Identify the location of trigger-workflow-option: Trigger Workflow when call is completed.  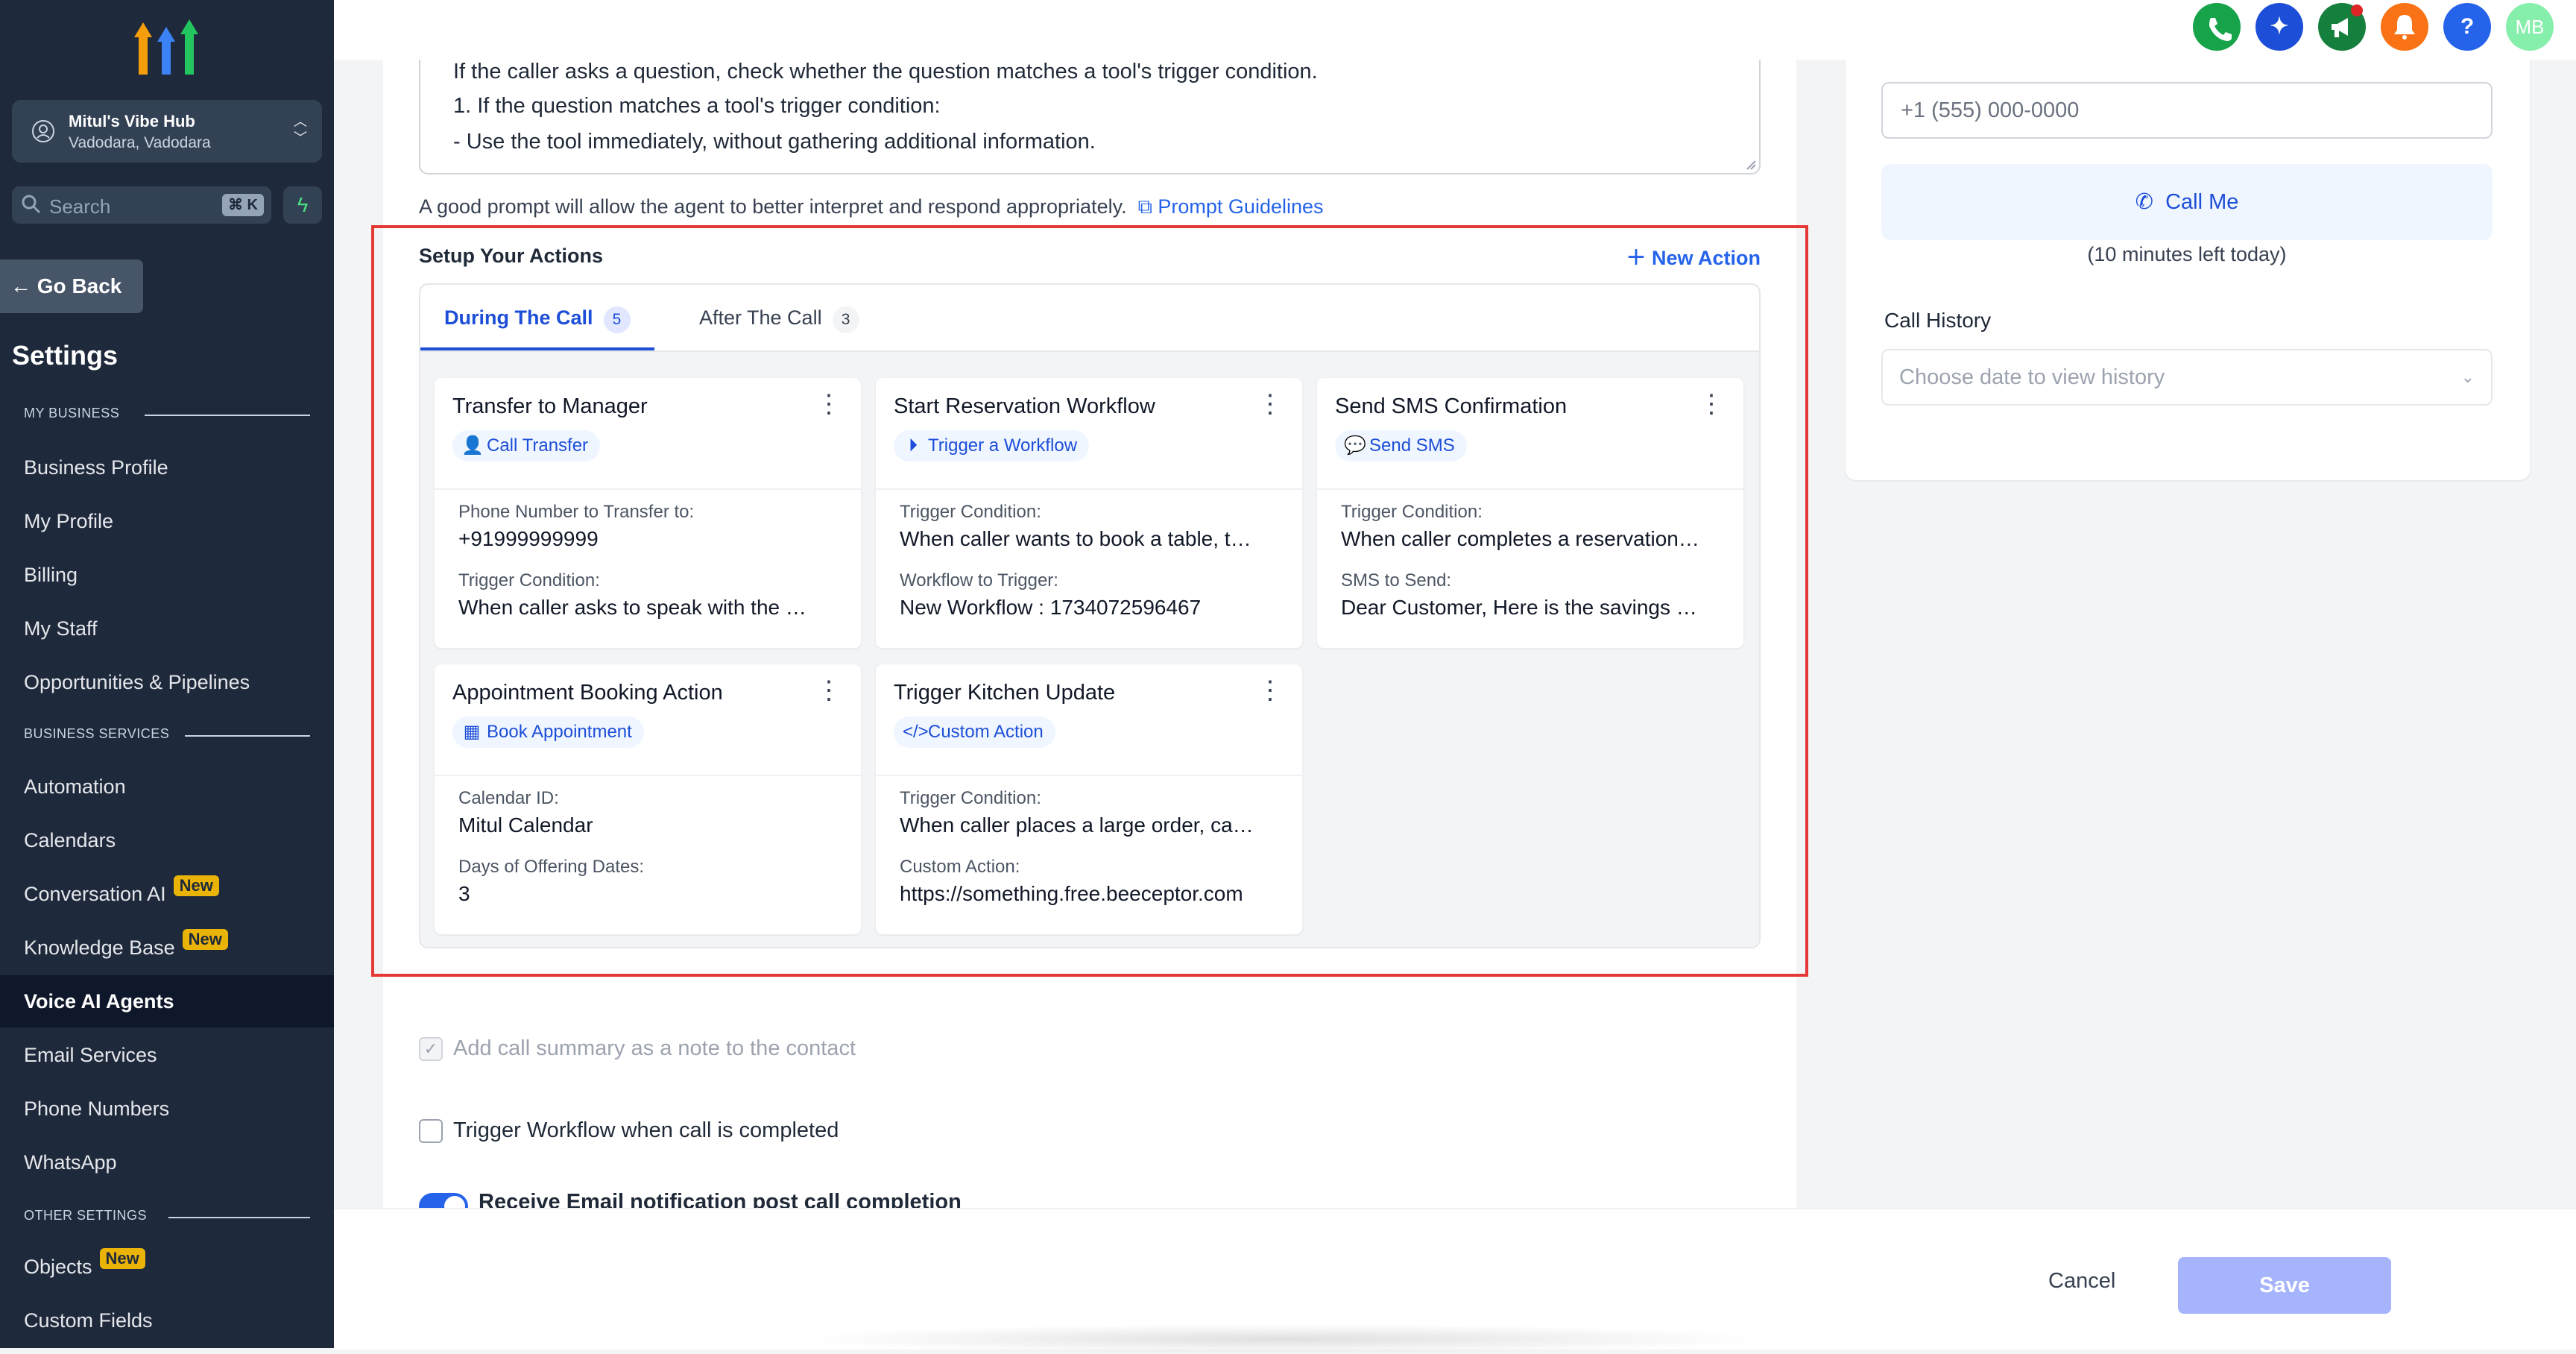
(629, 1131).